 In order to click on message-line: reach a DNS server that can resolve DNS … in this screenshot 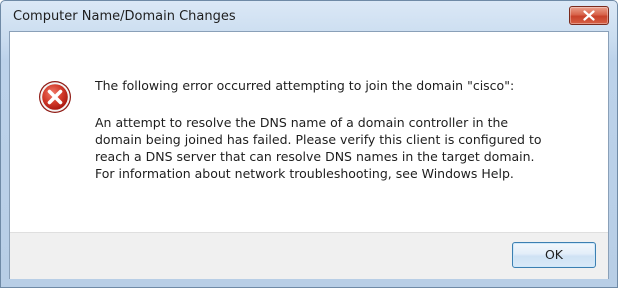, I will do `click(315, 156)`.